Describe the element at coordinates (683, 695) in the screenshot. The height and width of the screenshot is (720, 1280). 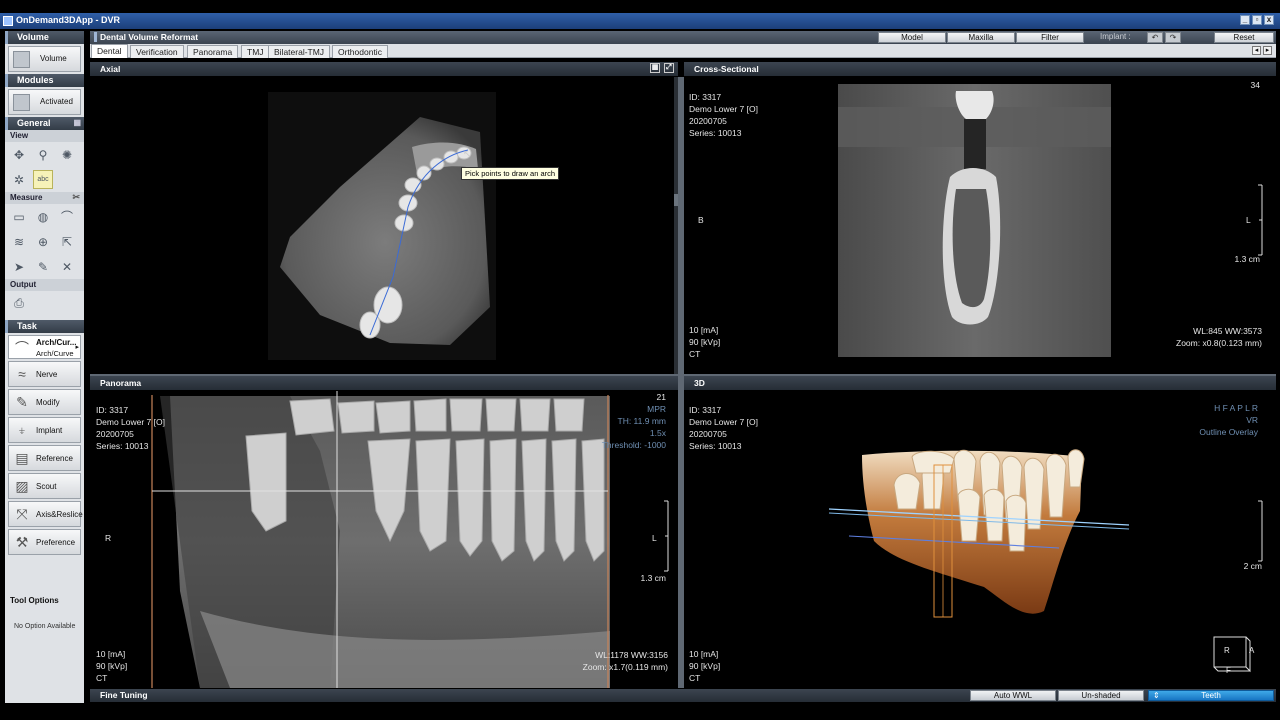
I see `fine-tuning-bar: Fine Tuning Auto WWL Un-shaded ⇕ Teeth` at that location.